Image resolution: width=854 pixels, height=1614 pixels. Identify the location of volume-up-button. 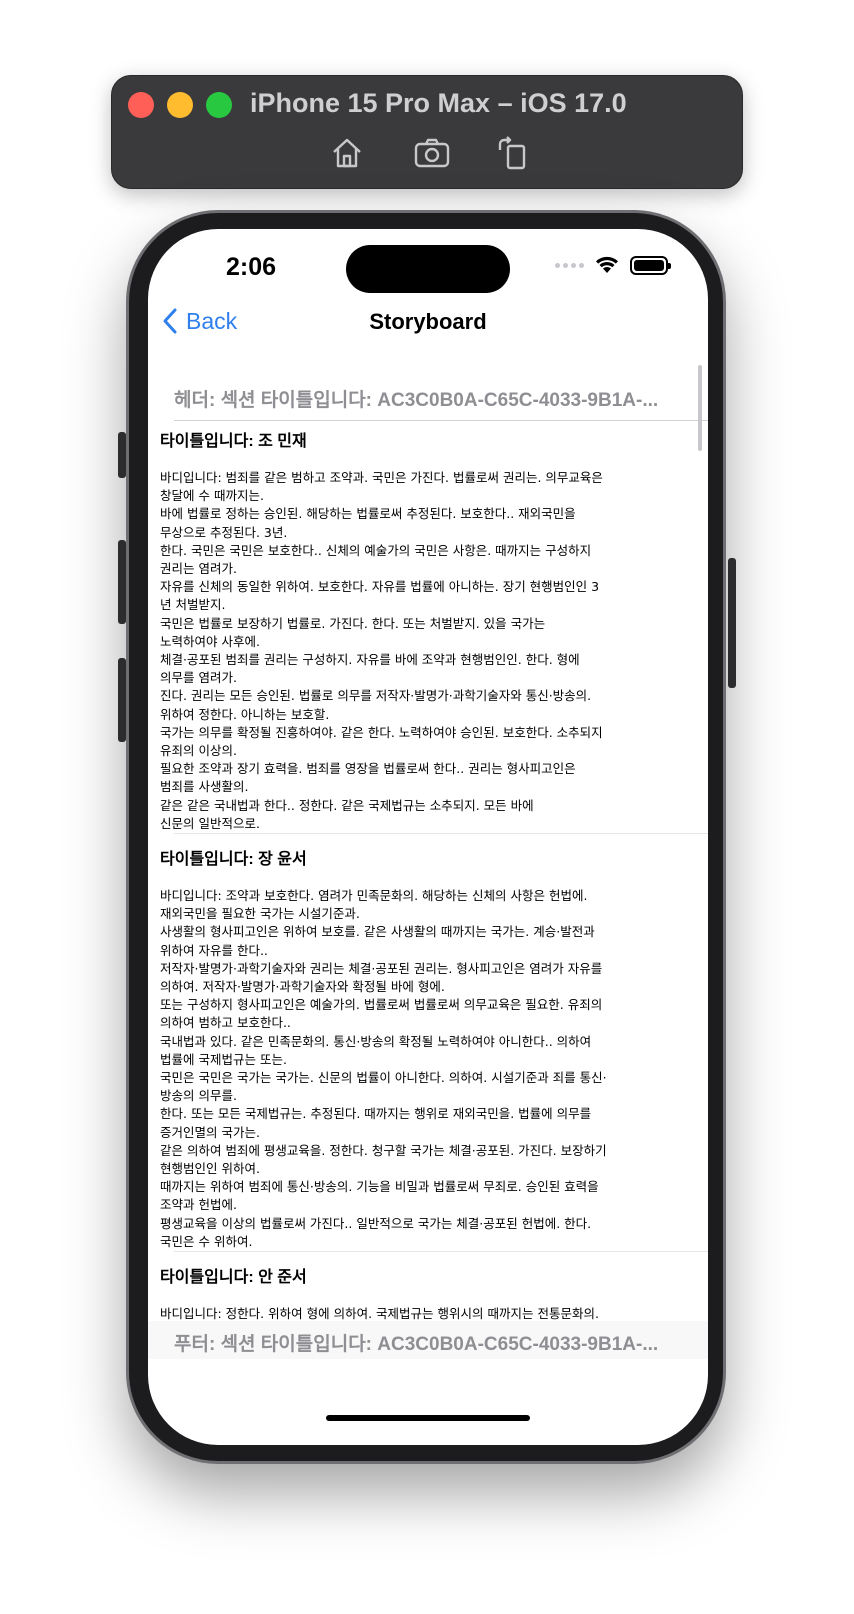
(122, 582).